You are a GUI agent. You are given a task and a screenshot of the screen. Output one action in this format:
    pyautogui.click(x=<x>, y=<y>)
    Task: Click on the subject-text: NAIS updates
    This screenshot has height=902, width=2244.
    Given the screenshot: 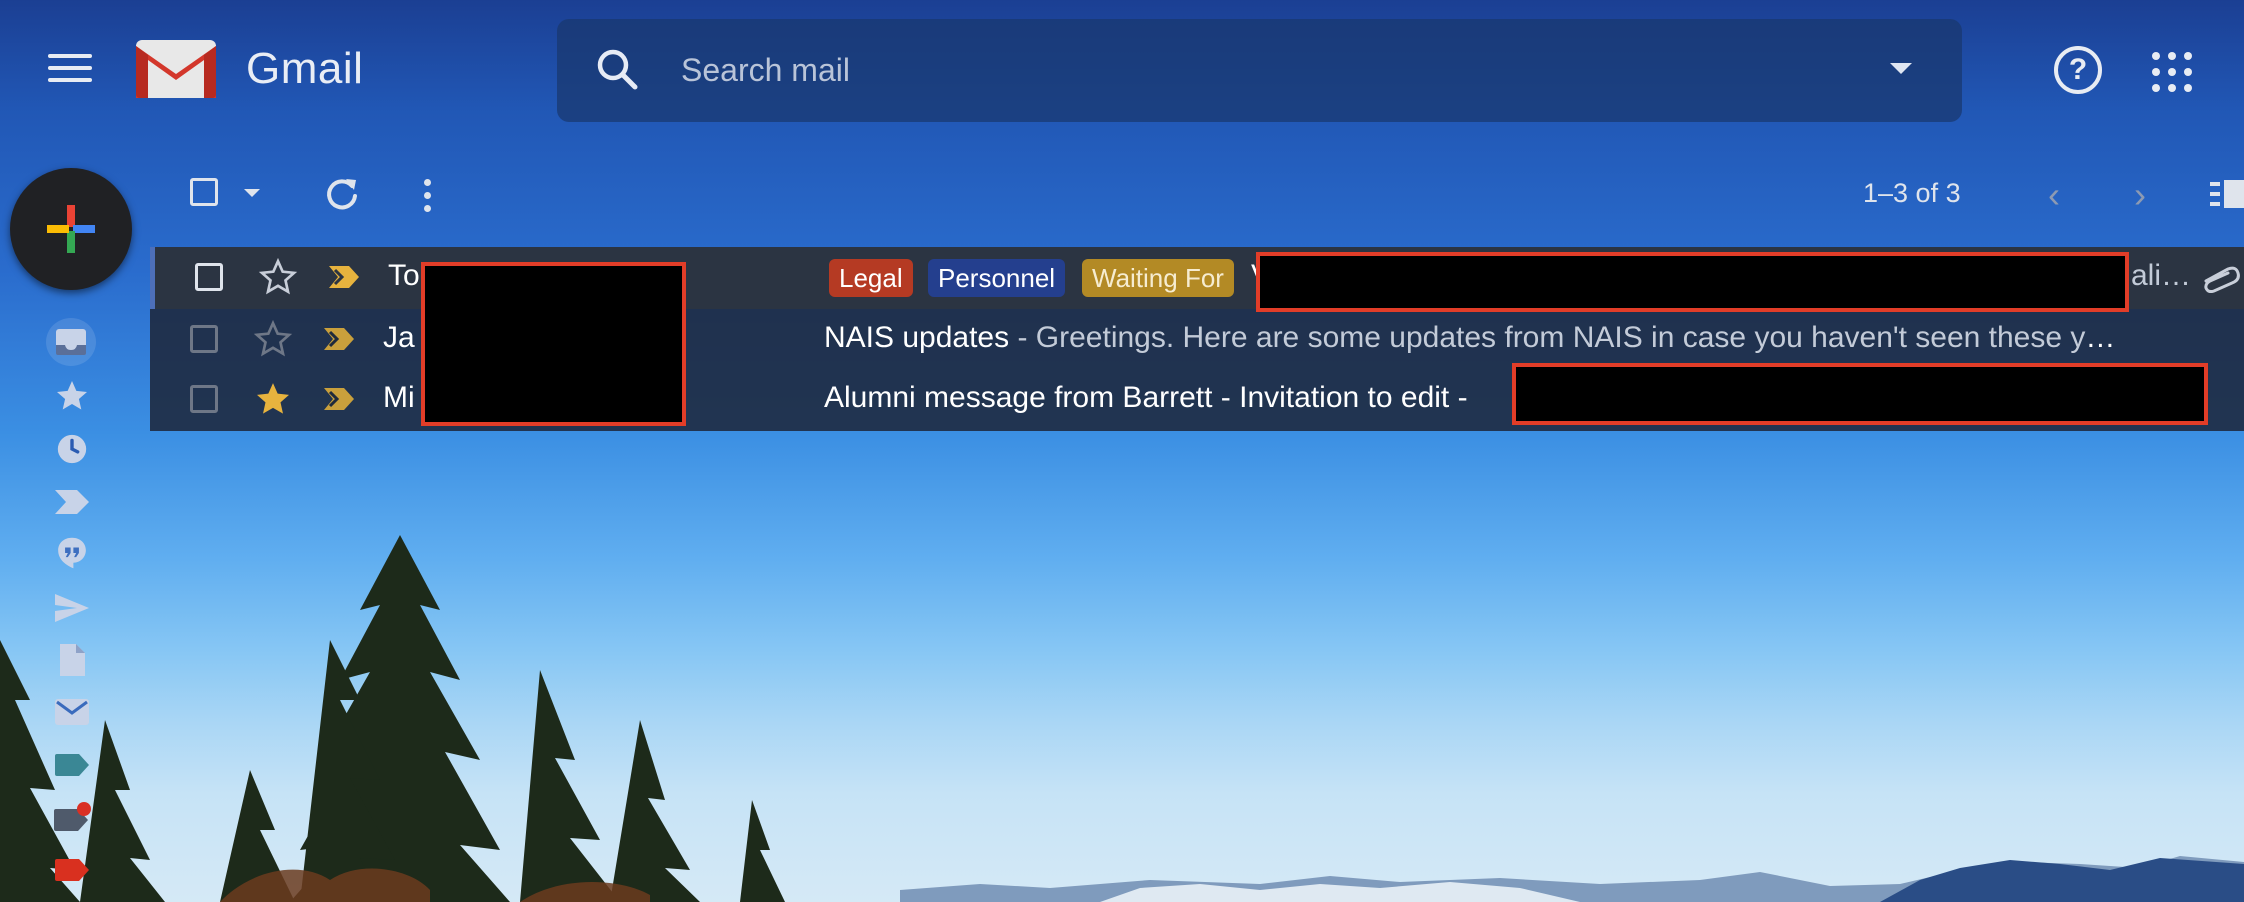 What is the action you would take?
    pyautogui.click(x=917, y=337)
    